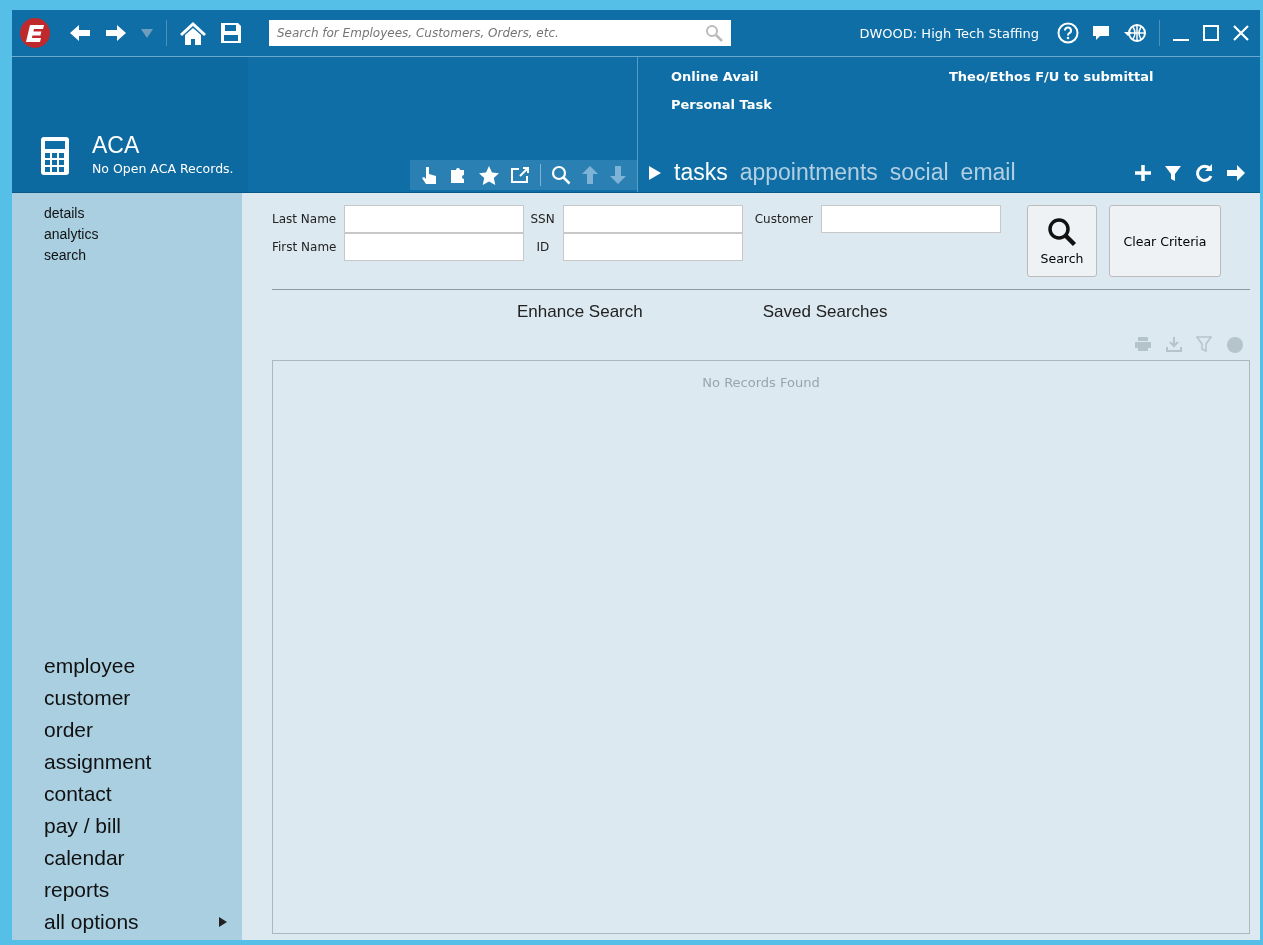 This screenshot has height=945, width=1263. Describe the element at coordinates (489, 175) in the screenshot. I see `star-icon` at that location.